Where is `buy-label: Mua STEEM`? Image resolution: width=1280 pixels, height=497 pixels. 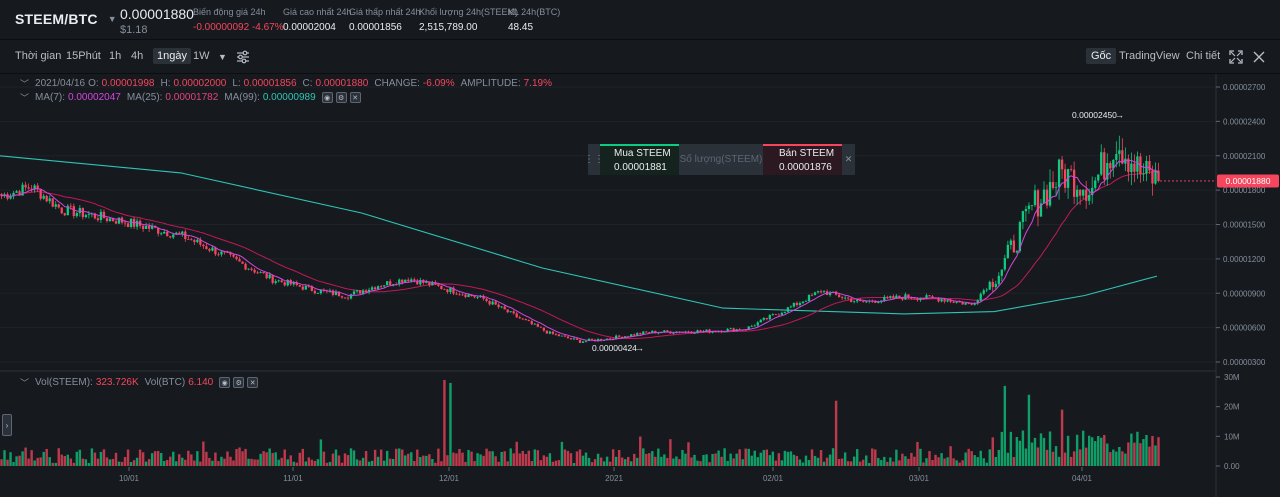 buy-label: Mua STEEM is located at coordinates (642, 153).